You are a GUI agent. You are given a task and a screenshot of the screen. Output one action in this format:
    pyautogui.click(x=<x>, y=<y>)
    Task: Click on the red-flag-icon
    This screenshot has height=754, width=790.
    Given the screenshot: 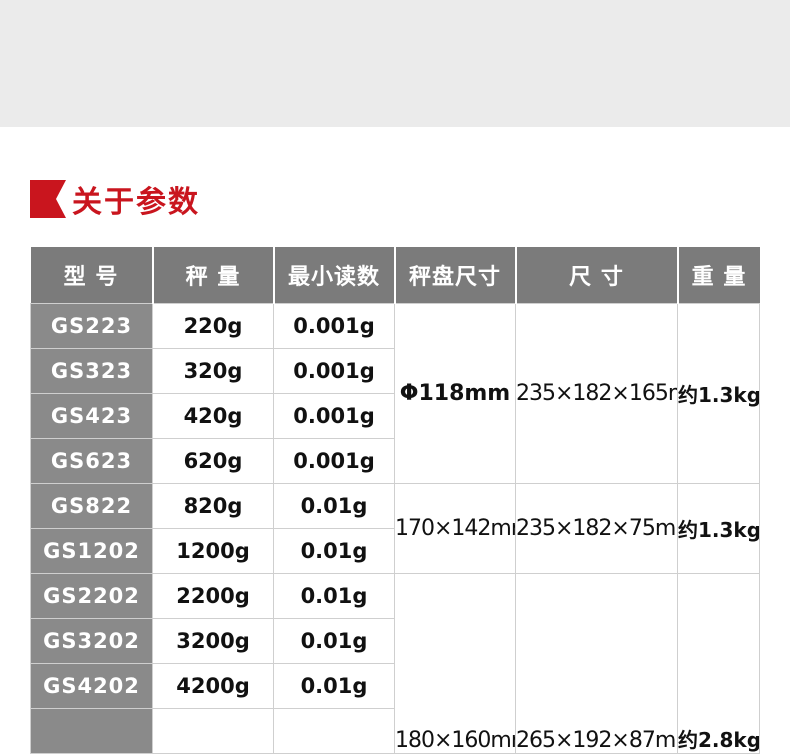 What is the action you would take?
    pyautogui.click(x=48, y=199)
    